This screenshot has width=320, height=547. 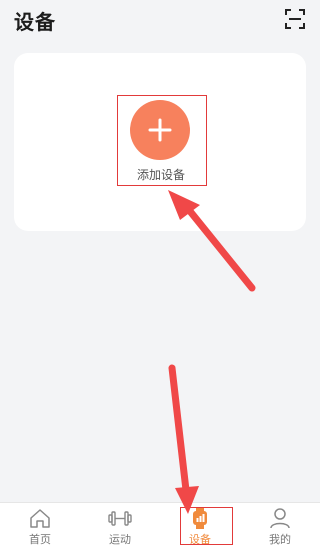 I want to click on watch-icon, so click(x=200, y=518).